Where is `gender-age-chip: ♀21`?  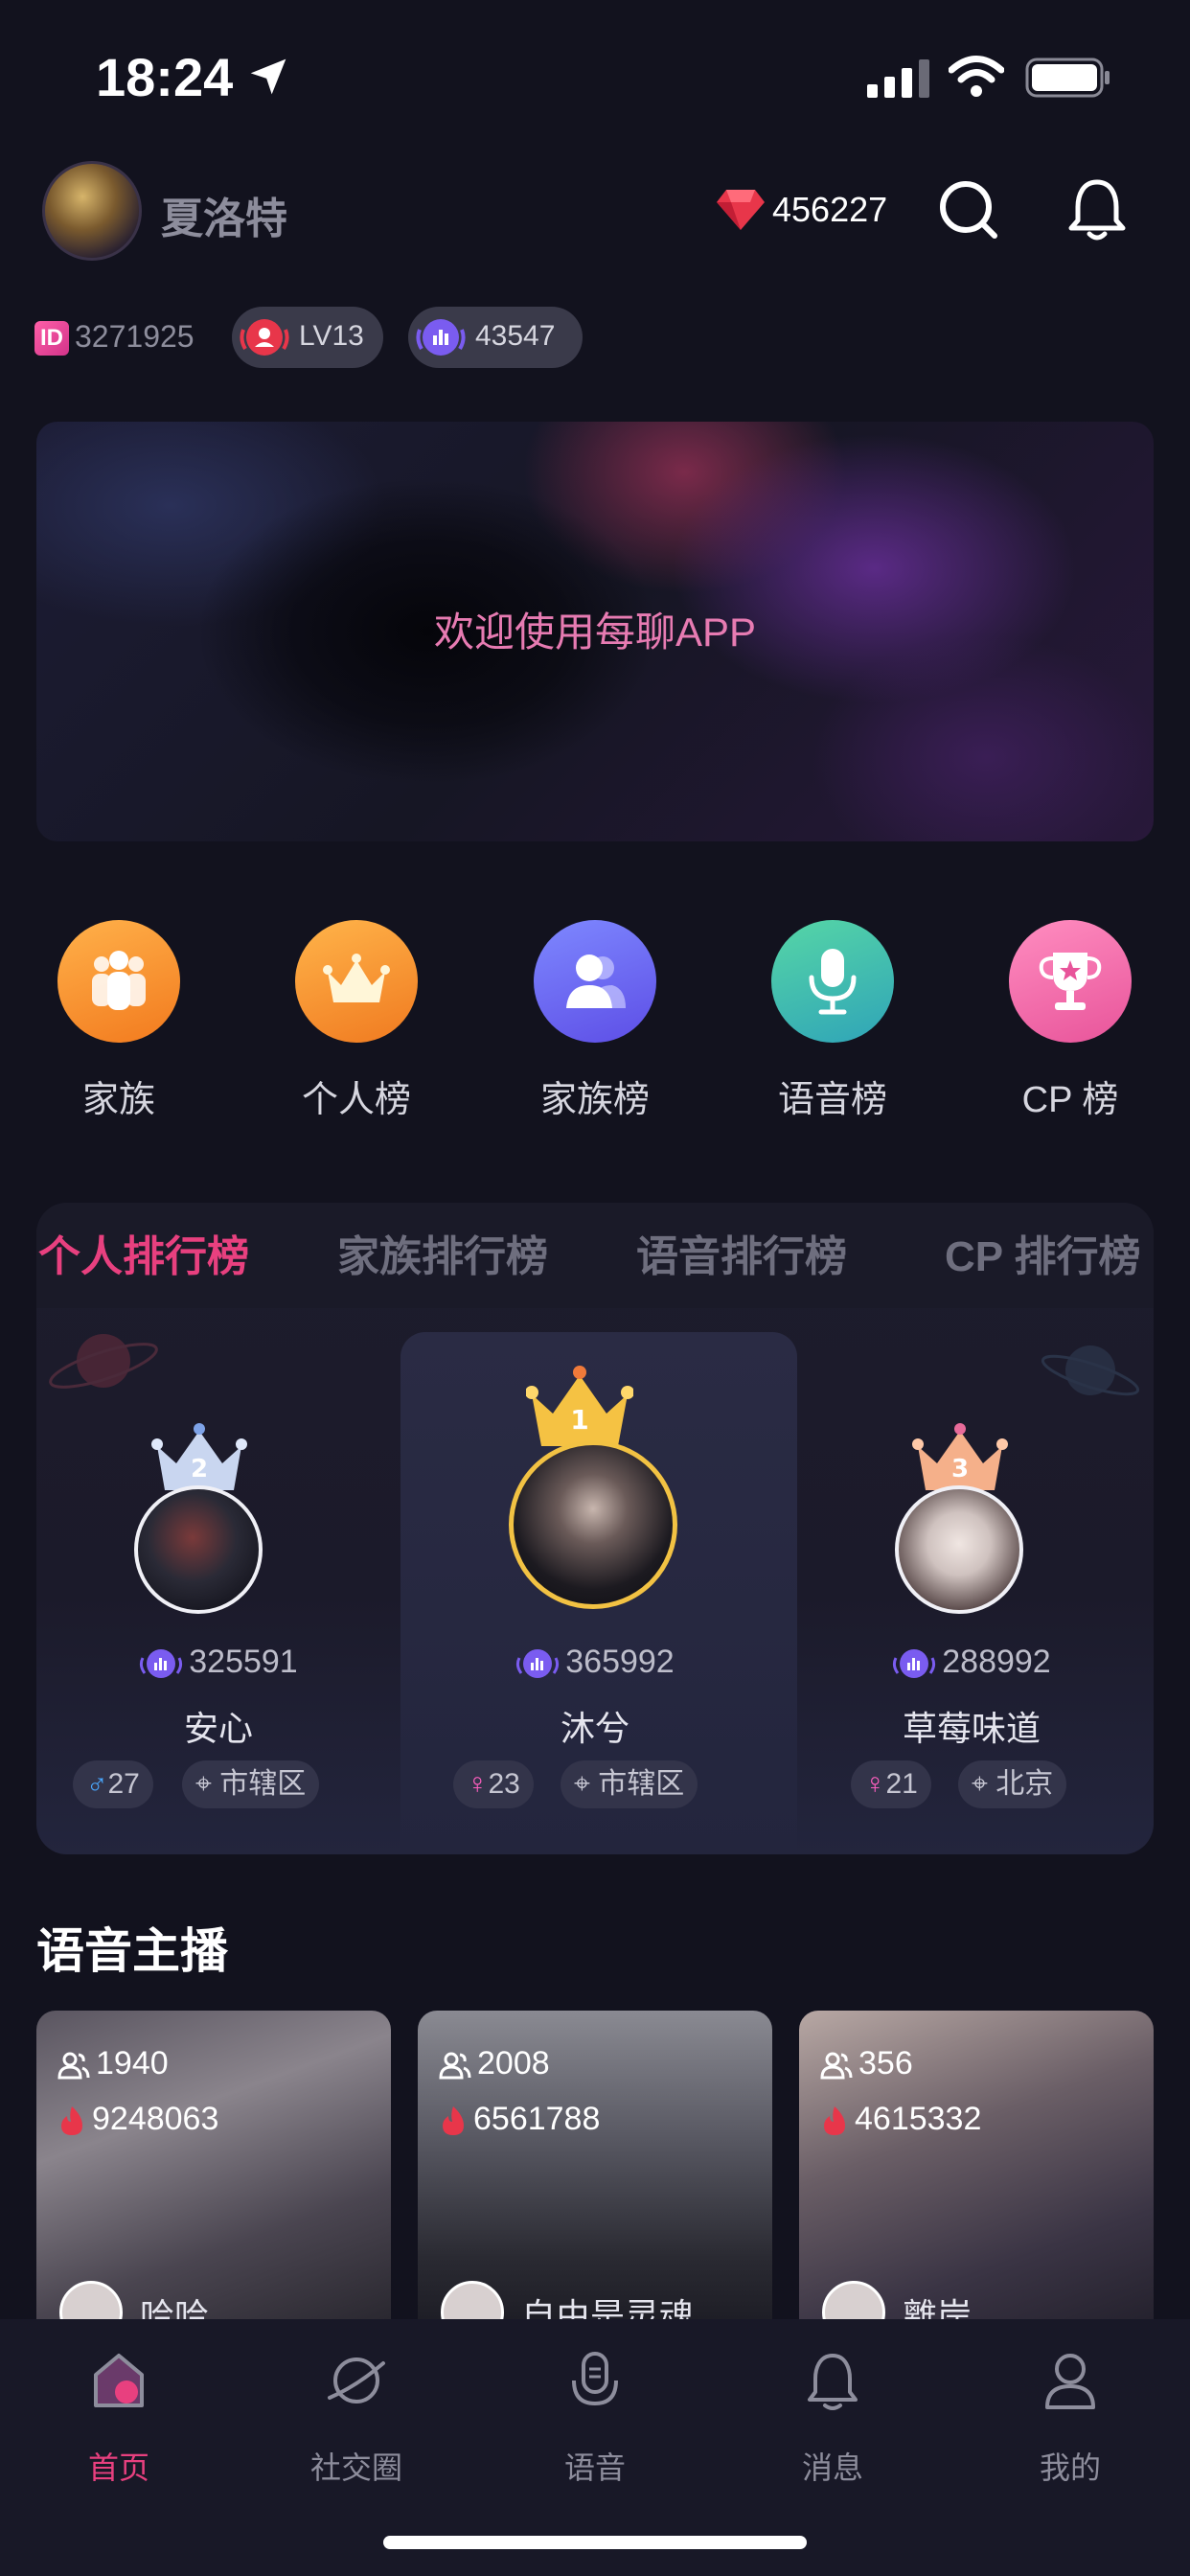 gender-age-chip: ♀21 is located at coordinates (891, 1784).